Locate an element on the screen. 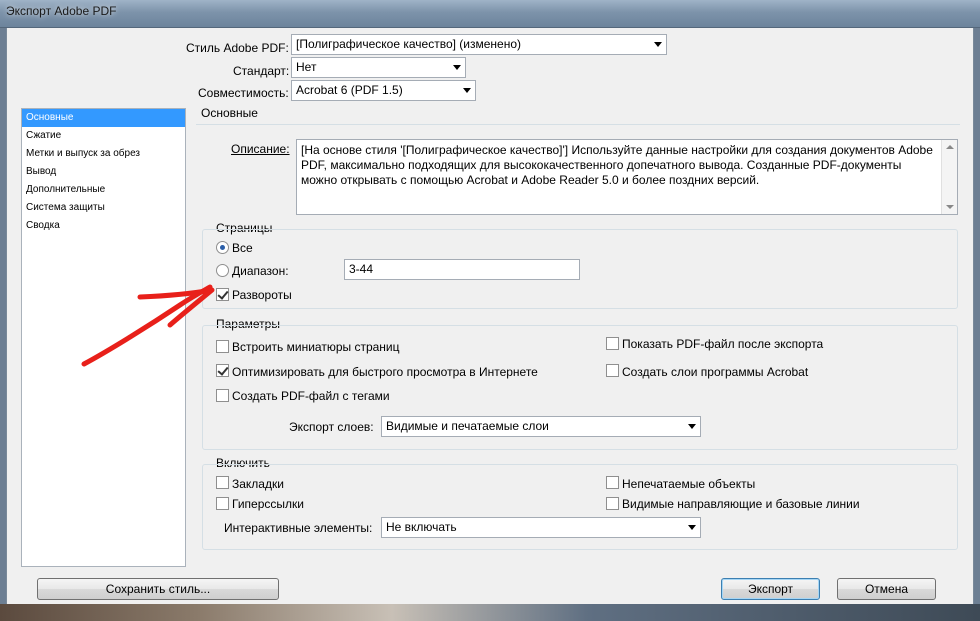 The height and width of the screenshot is (621, 980). sidebar-item-security: Система защиты is located at coordinates (103, 208).